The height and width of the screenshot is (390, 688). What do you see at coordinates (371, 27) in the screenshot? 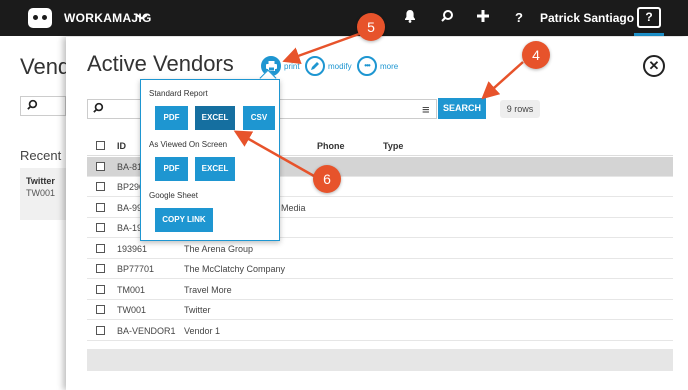
I see `annotation-badge-5: 5` at bounding box center [371, 27].